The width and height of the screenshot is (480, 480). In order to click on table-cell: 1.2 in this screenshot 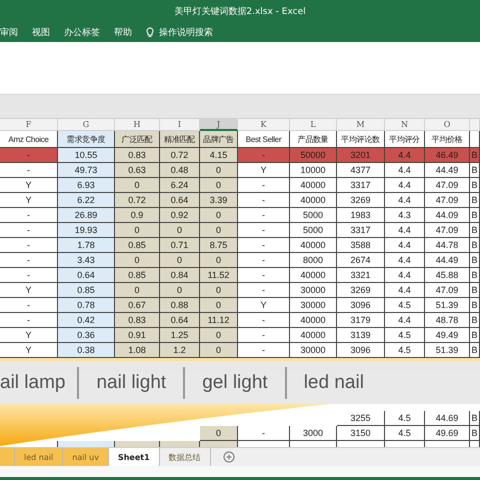, I will do `click(180, 350)`.